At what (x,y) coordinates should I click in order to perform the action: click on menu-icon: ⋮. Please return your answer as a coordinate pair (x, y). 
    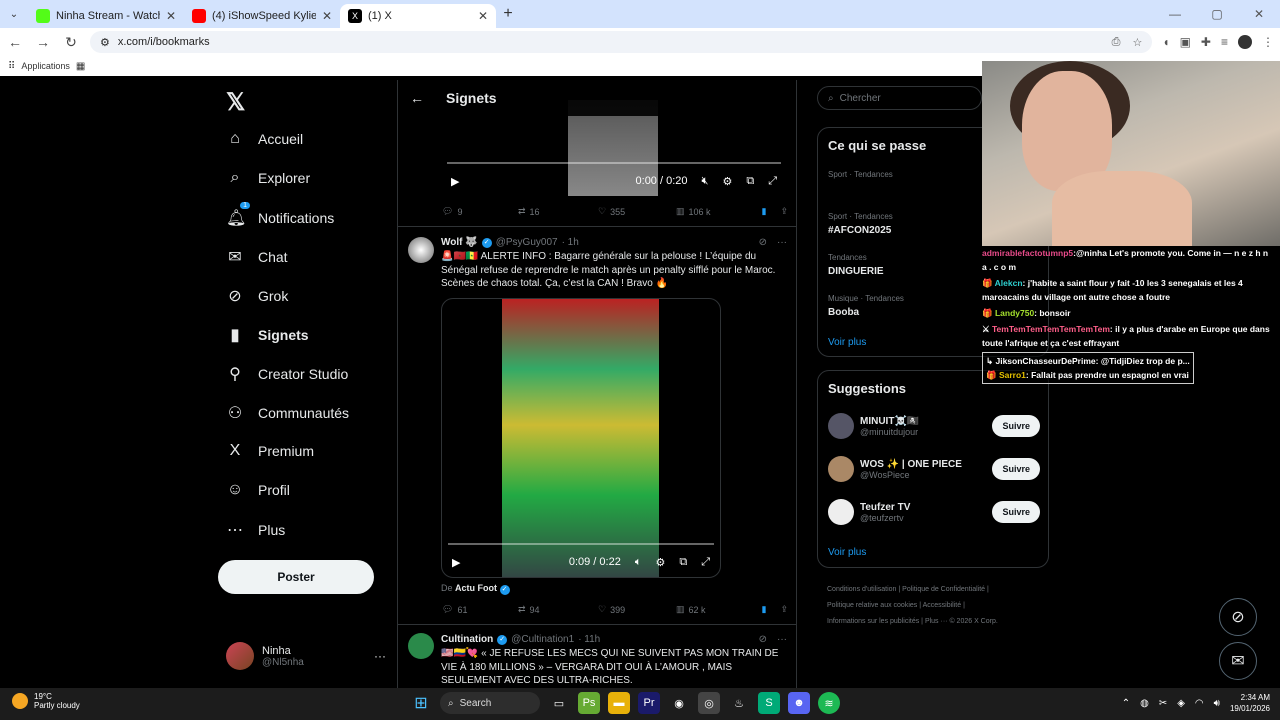
    Looking at the image, I should click on (1268, 42).